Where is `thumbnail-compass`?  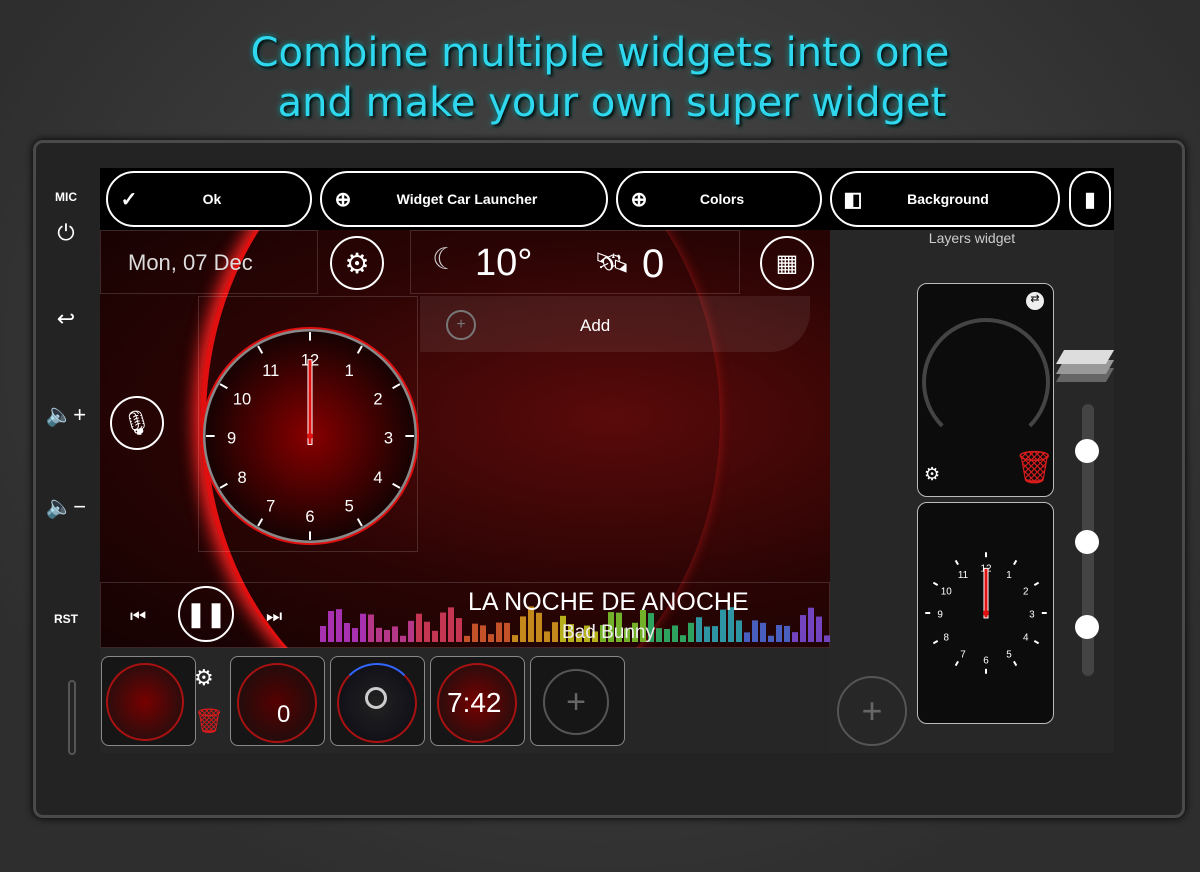 thumbnail-compass is located at coordinates (377, 701).